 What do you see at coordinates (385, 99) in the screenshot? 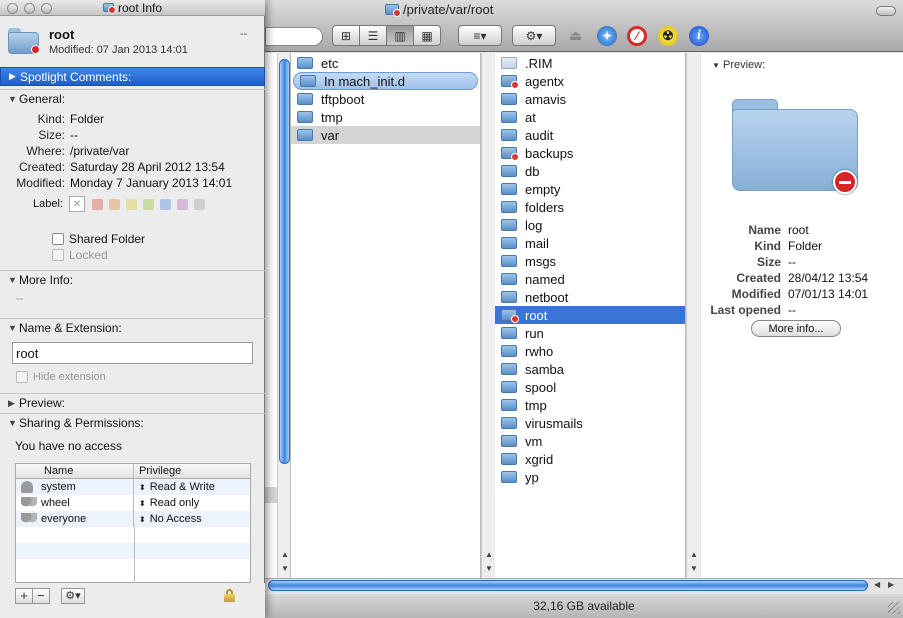
I see `column-1-item: tftpboot` at bounding box center [385, 99].